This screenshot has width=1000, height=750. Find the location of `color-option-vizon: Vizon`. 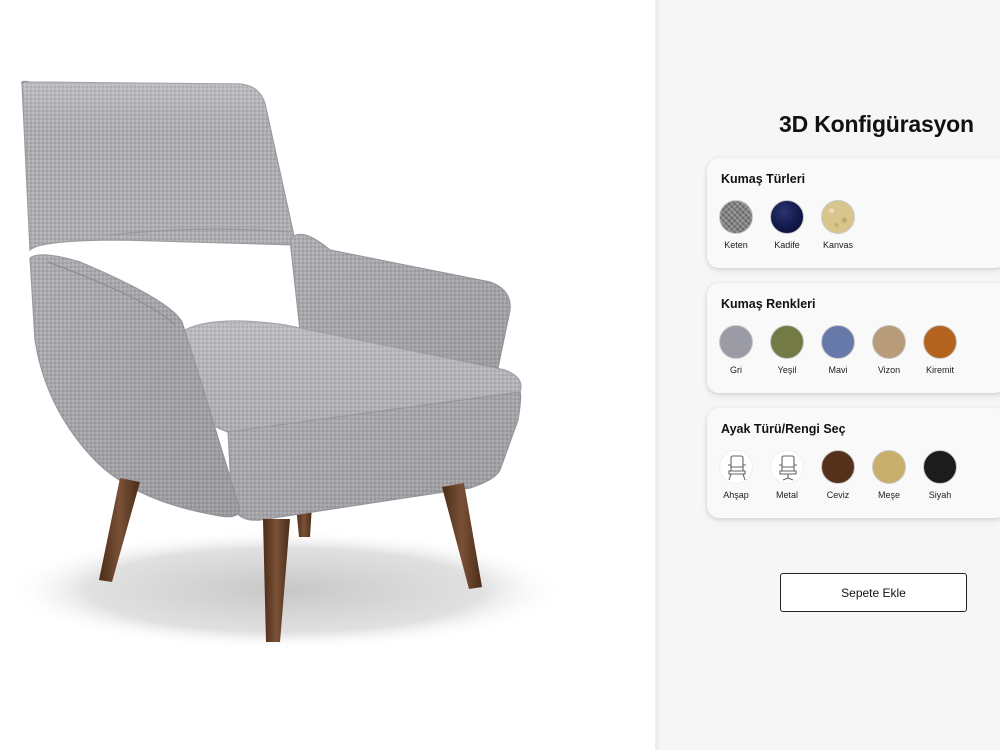

color-option-vizon: Vizon is located at coordinates (889, 355).